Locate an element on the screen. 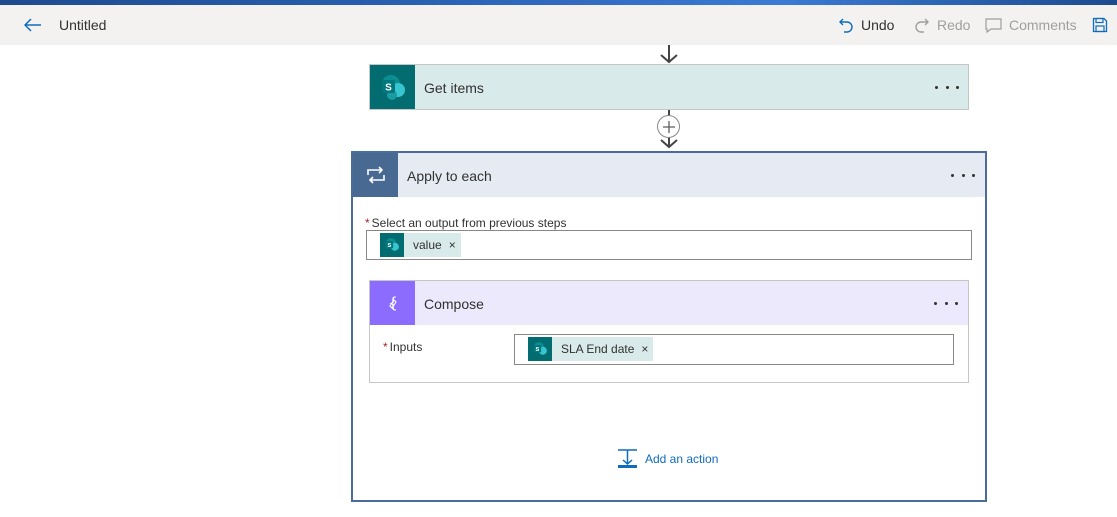  apply-to-each-title: Apply to each is located at coordinates (449, 176).